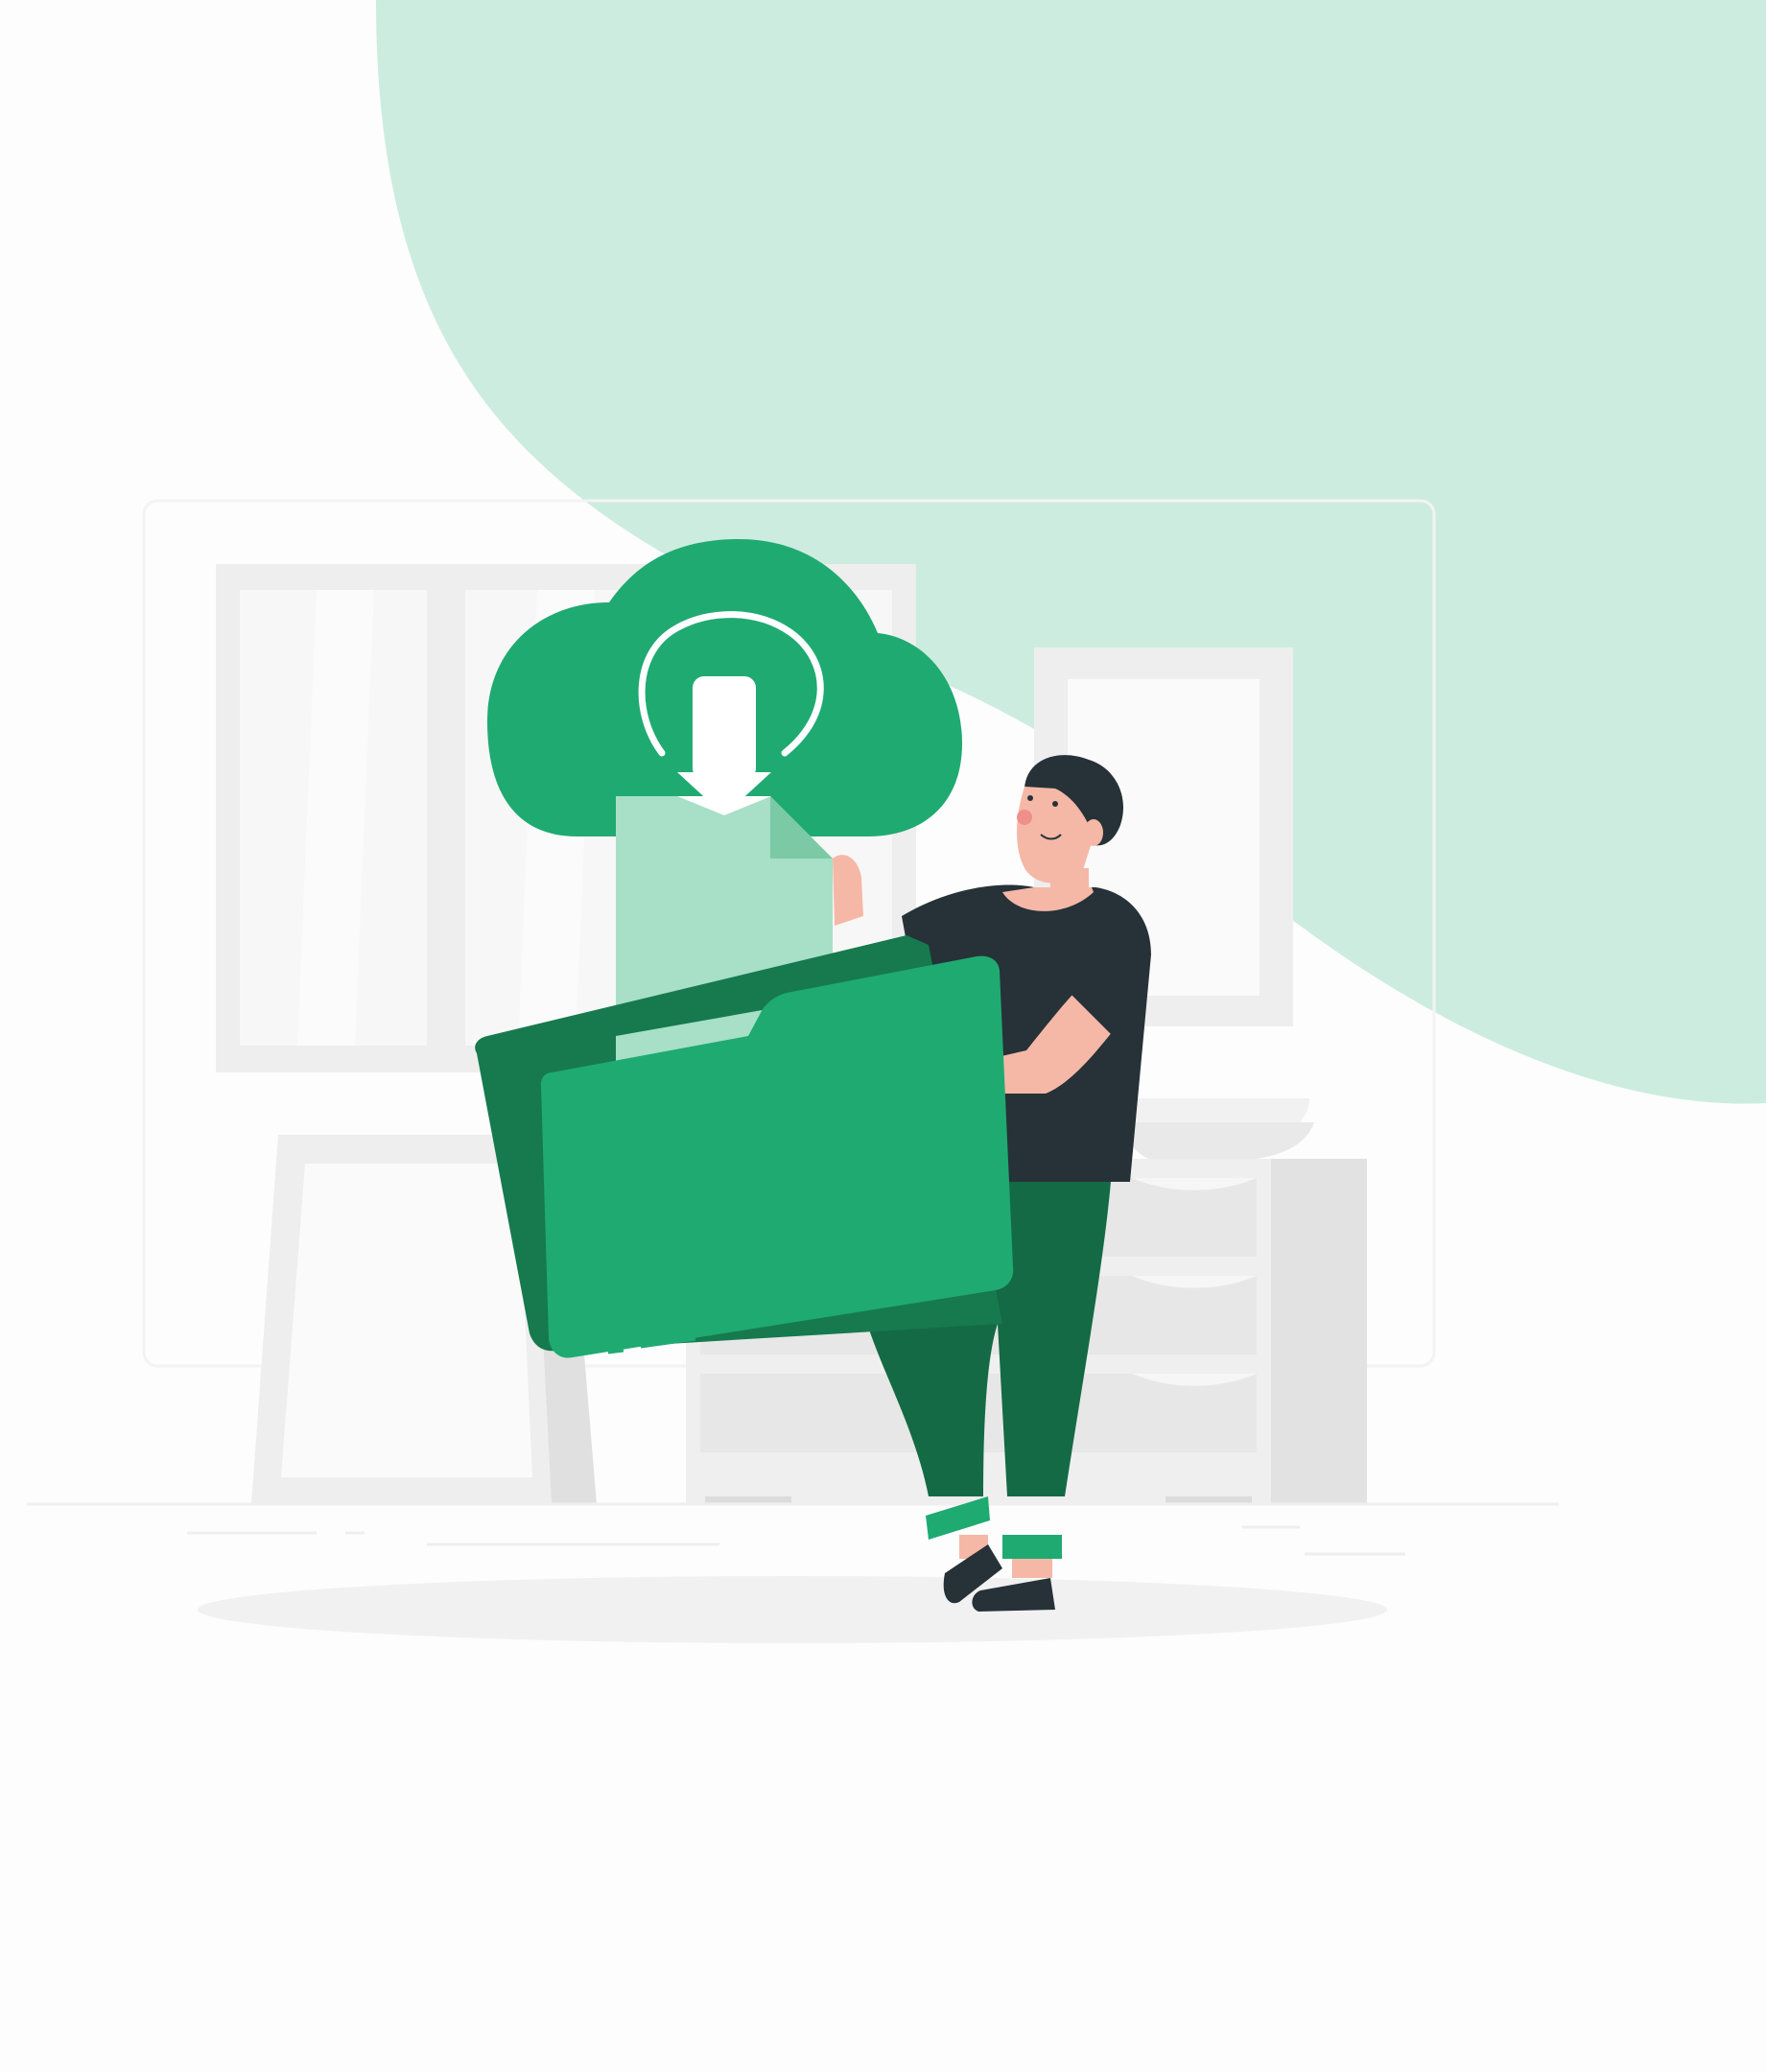  I want to click on floor-dashes, so click(796, 1540).